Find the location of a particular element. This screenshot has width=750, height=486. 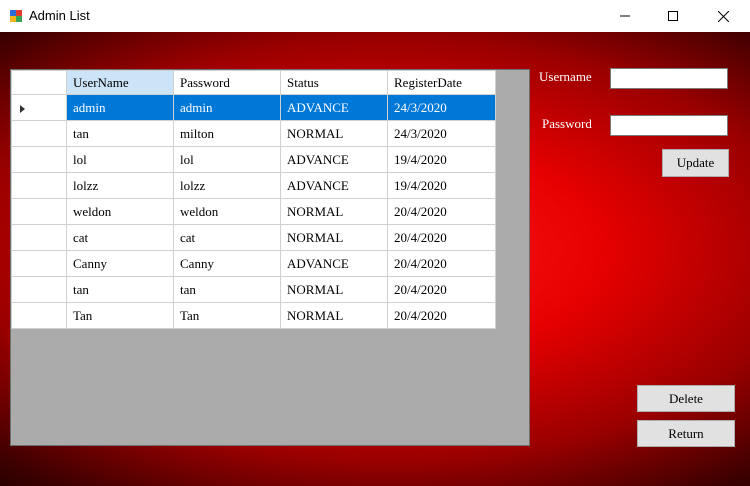

cell-password: Canny is located at coordinates (227, 263).